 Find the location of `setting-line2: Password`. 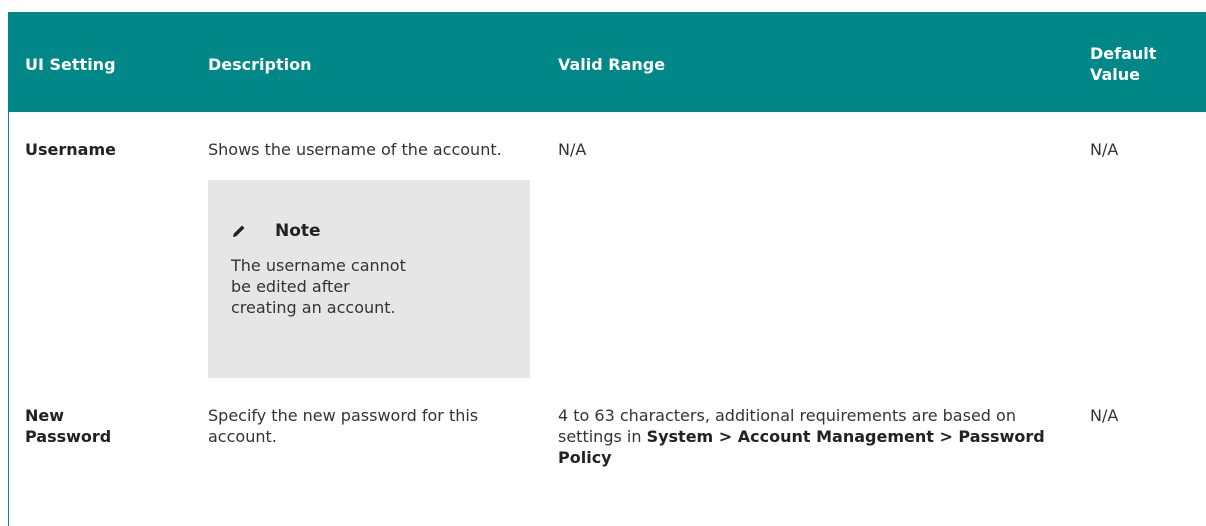

setting-line2: Password is located at coordinates (68, 436).